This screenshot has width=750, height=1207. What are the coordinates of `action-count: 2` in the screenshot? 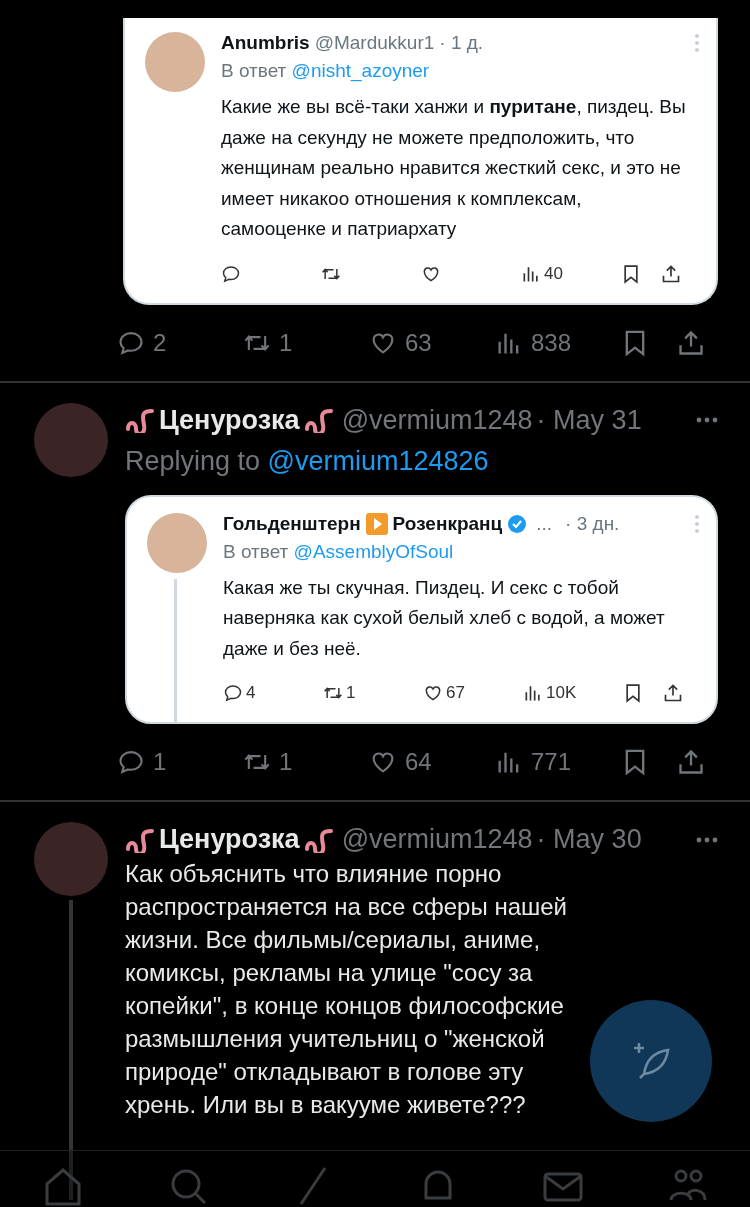 It's located at (160, 342).